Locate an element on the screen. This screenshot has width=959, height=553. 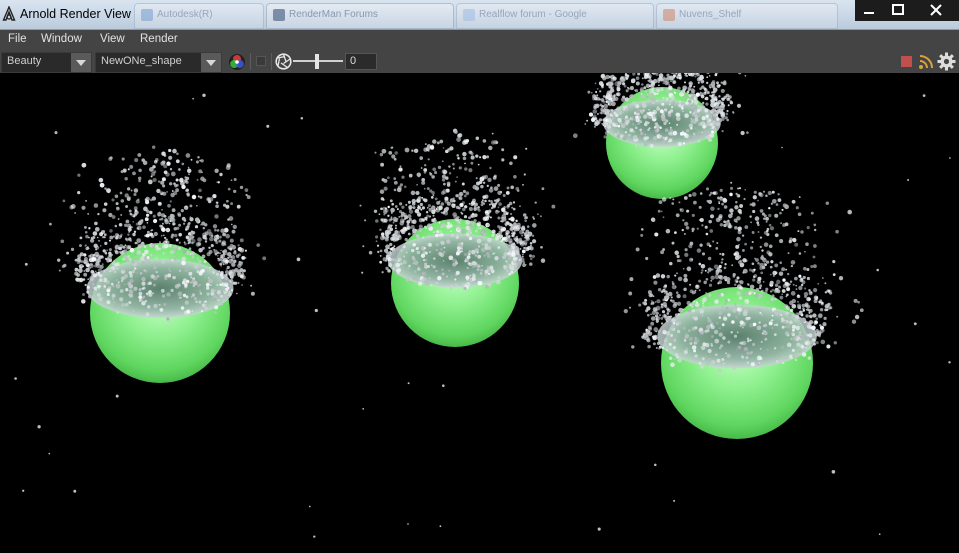
background-tab-label: Realflow forum - Google is located at coordinates (533, 14).